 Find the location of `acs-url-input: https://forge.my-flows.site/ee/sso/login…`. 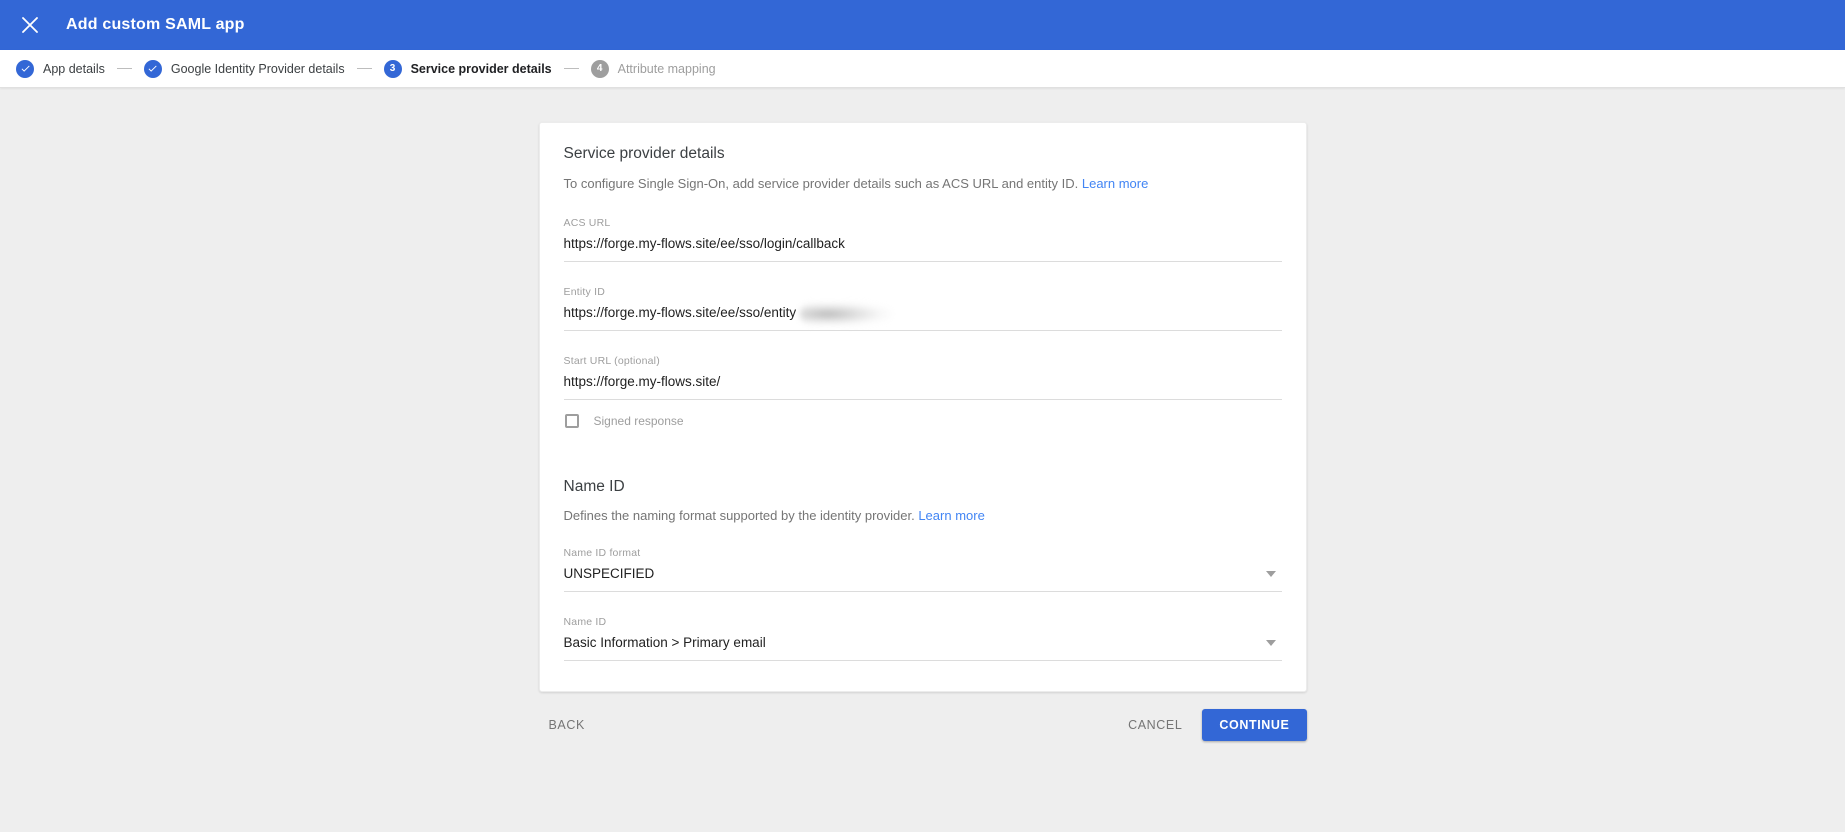

acs-url-input: https://forge.my-flows.site/ee/sso/login… is located at coordinates (922, 249).